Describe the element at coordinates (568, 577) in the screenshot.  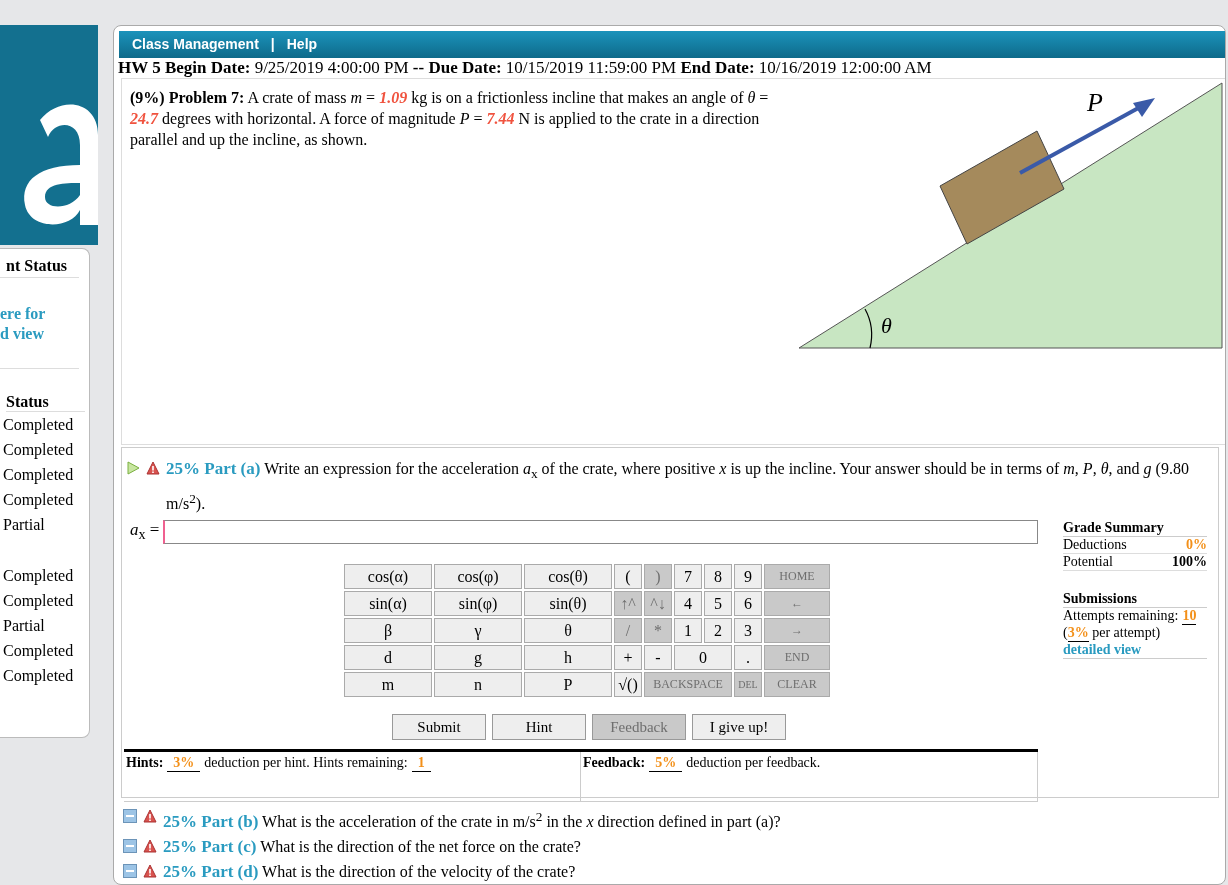
I see `keypad-key: cos(θ)` at that location.